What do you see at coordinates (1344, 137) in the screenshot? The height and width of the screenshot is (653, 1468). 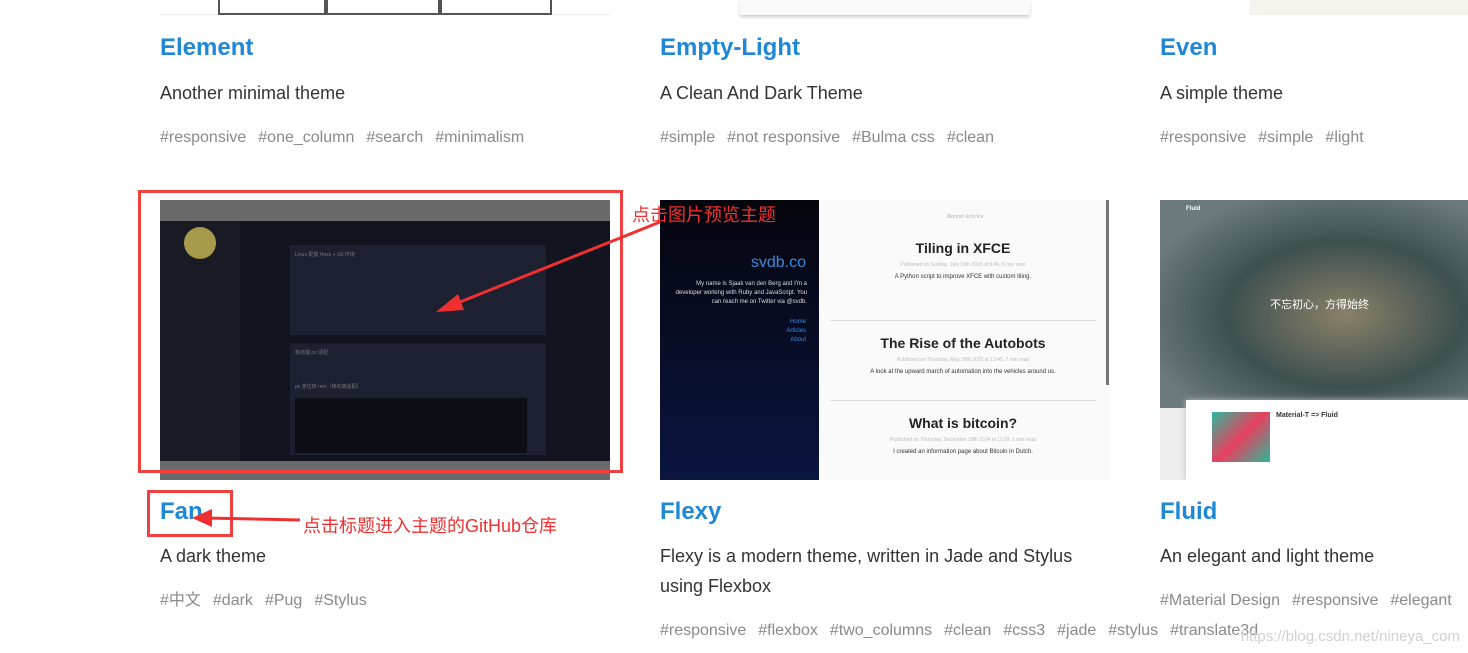 I see `tag: #light` at bounding box center [1344, 137].